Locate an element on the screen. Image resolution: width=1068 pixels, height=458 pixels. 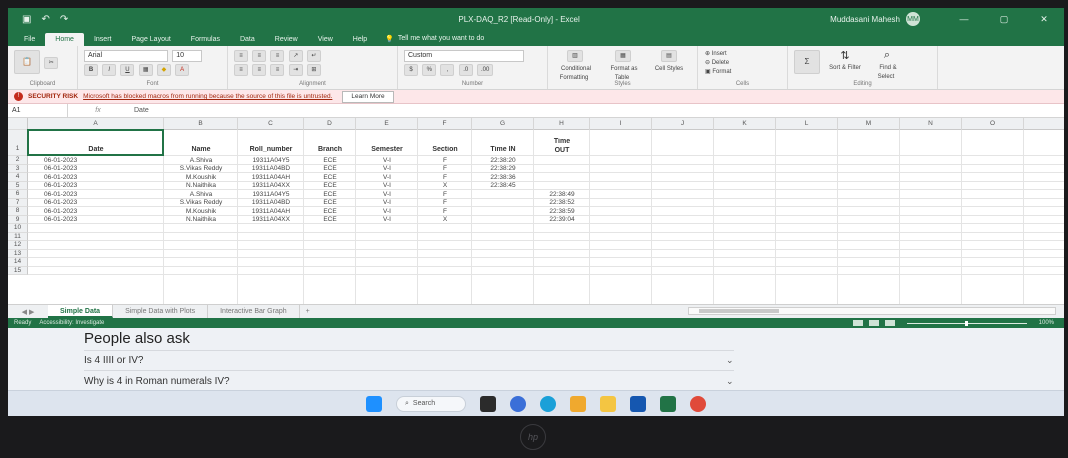
undo-icon: ↶ is located at coordinates (45, 19).